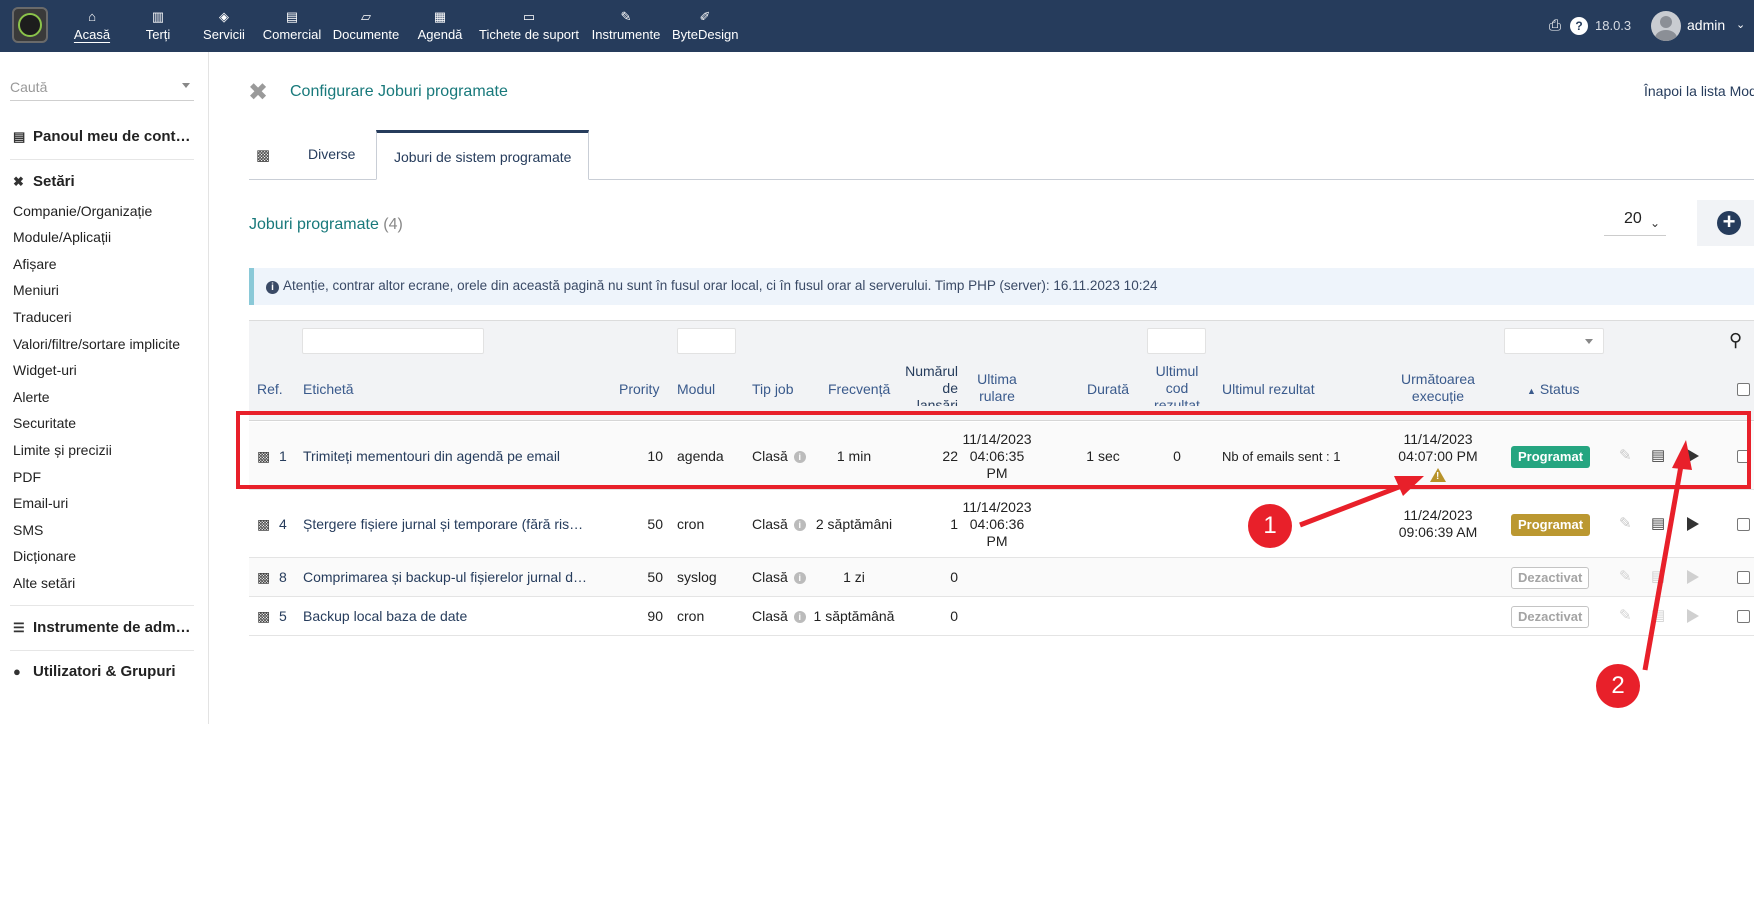  Describe the element at coordinates (224, 26) in the screenshot. I see `nav-services: ◈ Servicii` at that location.